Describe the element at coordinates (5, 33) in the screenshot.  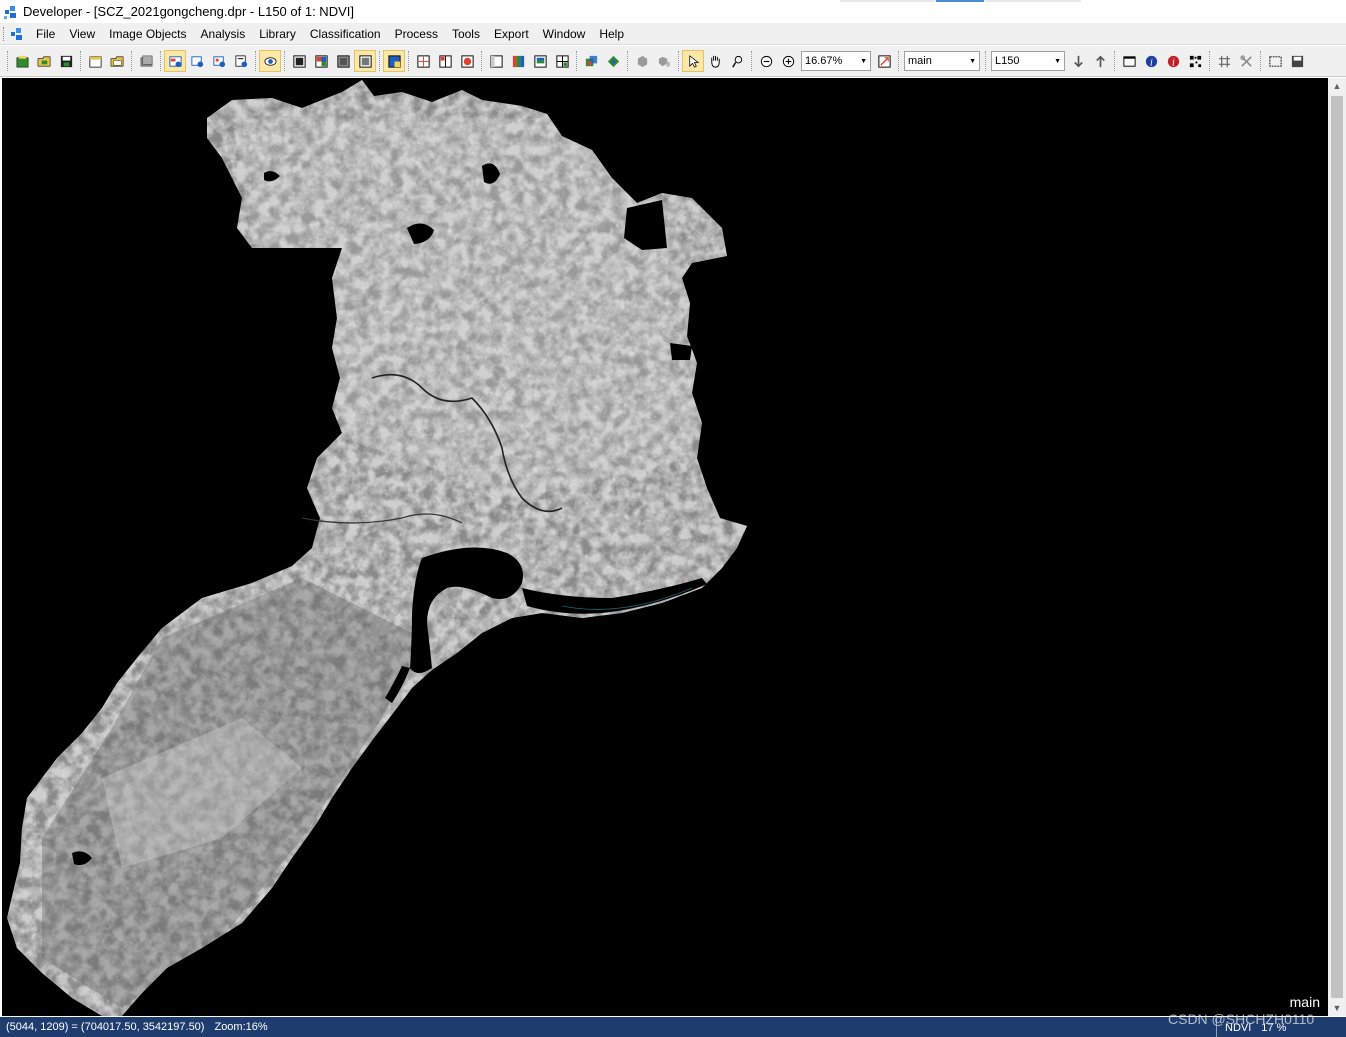
I see `menu-grip` at that location.